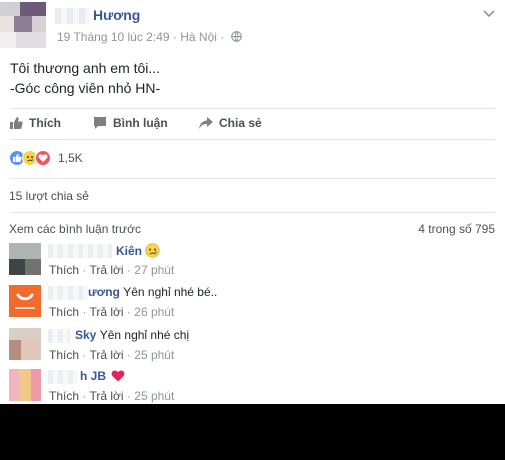  What do you see at coordinates (489, 14) in the screenshot?
I see `chevron-down-icon` at bounding box center [489, 14].